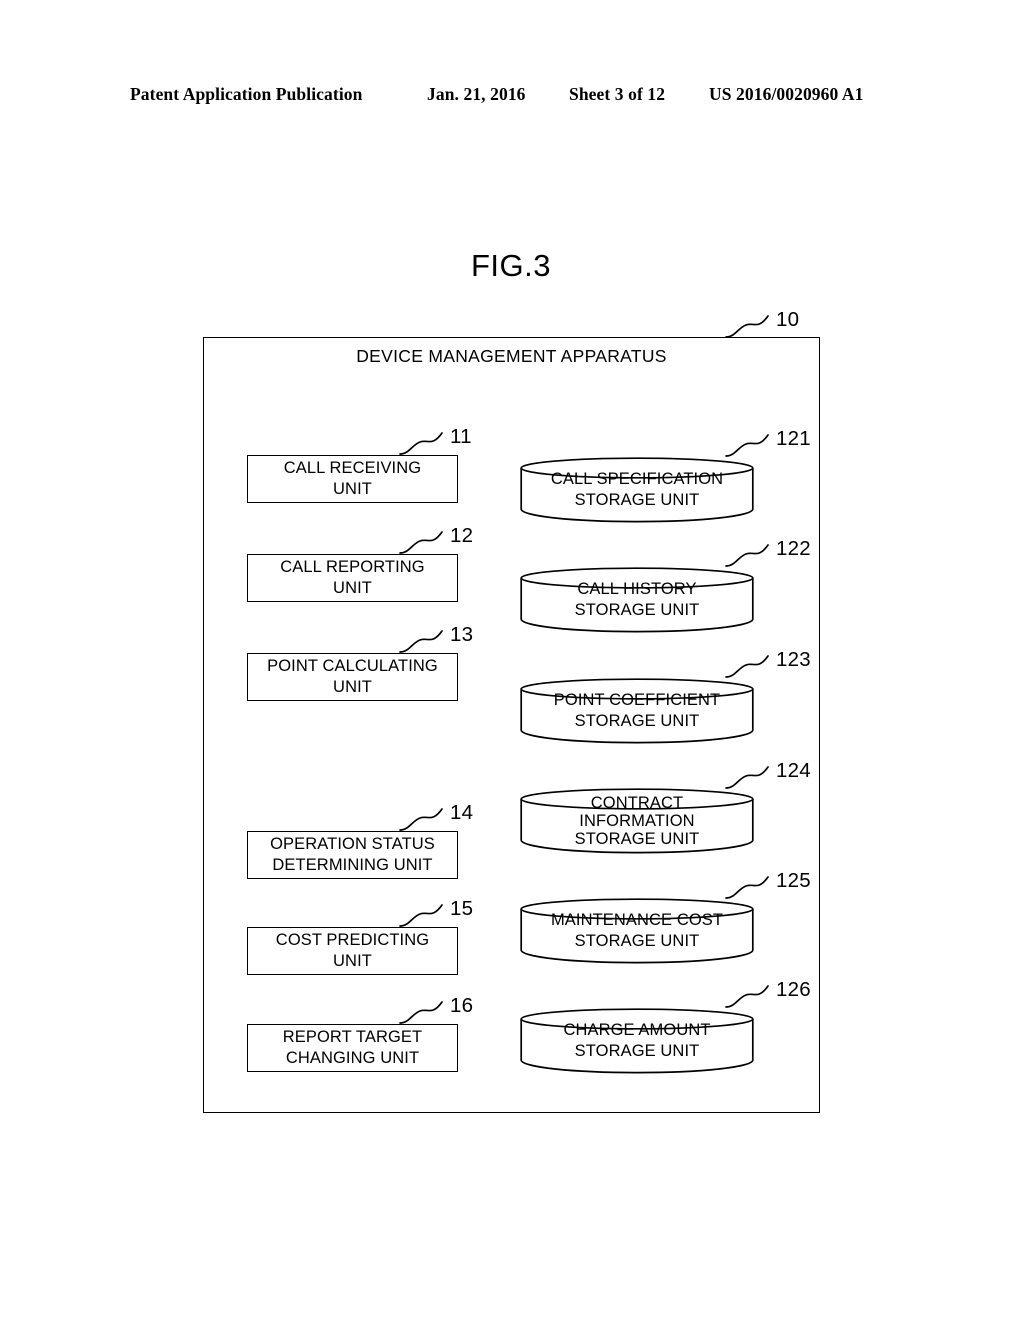  I want to click on reference-number: 10, so click(788, 319).